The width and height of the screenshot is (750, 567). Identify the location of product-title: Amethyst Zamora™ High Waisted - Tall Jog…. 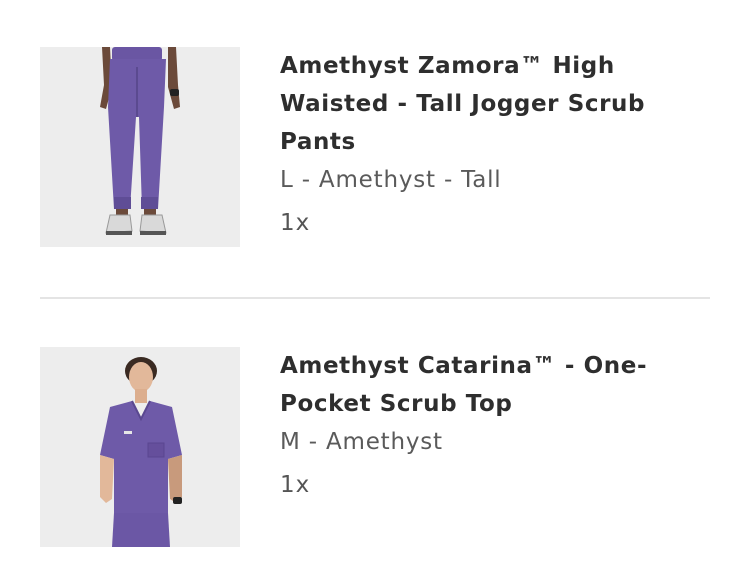
(480, 104).